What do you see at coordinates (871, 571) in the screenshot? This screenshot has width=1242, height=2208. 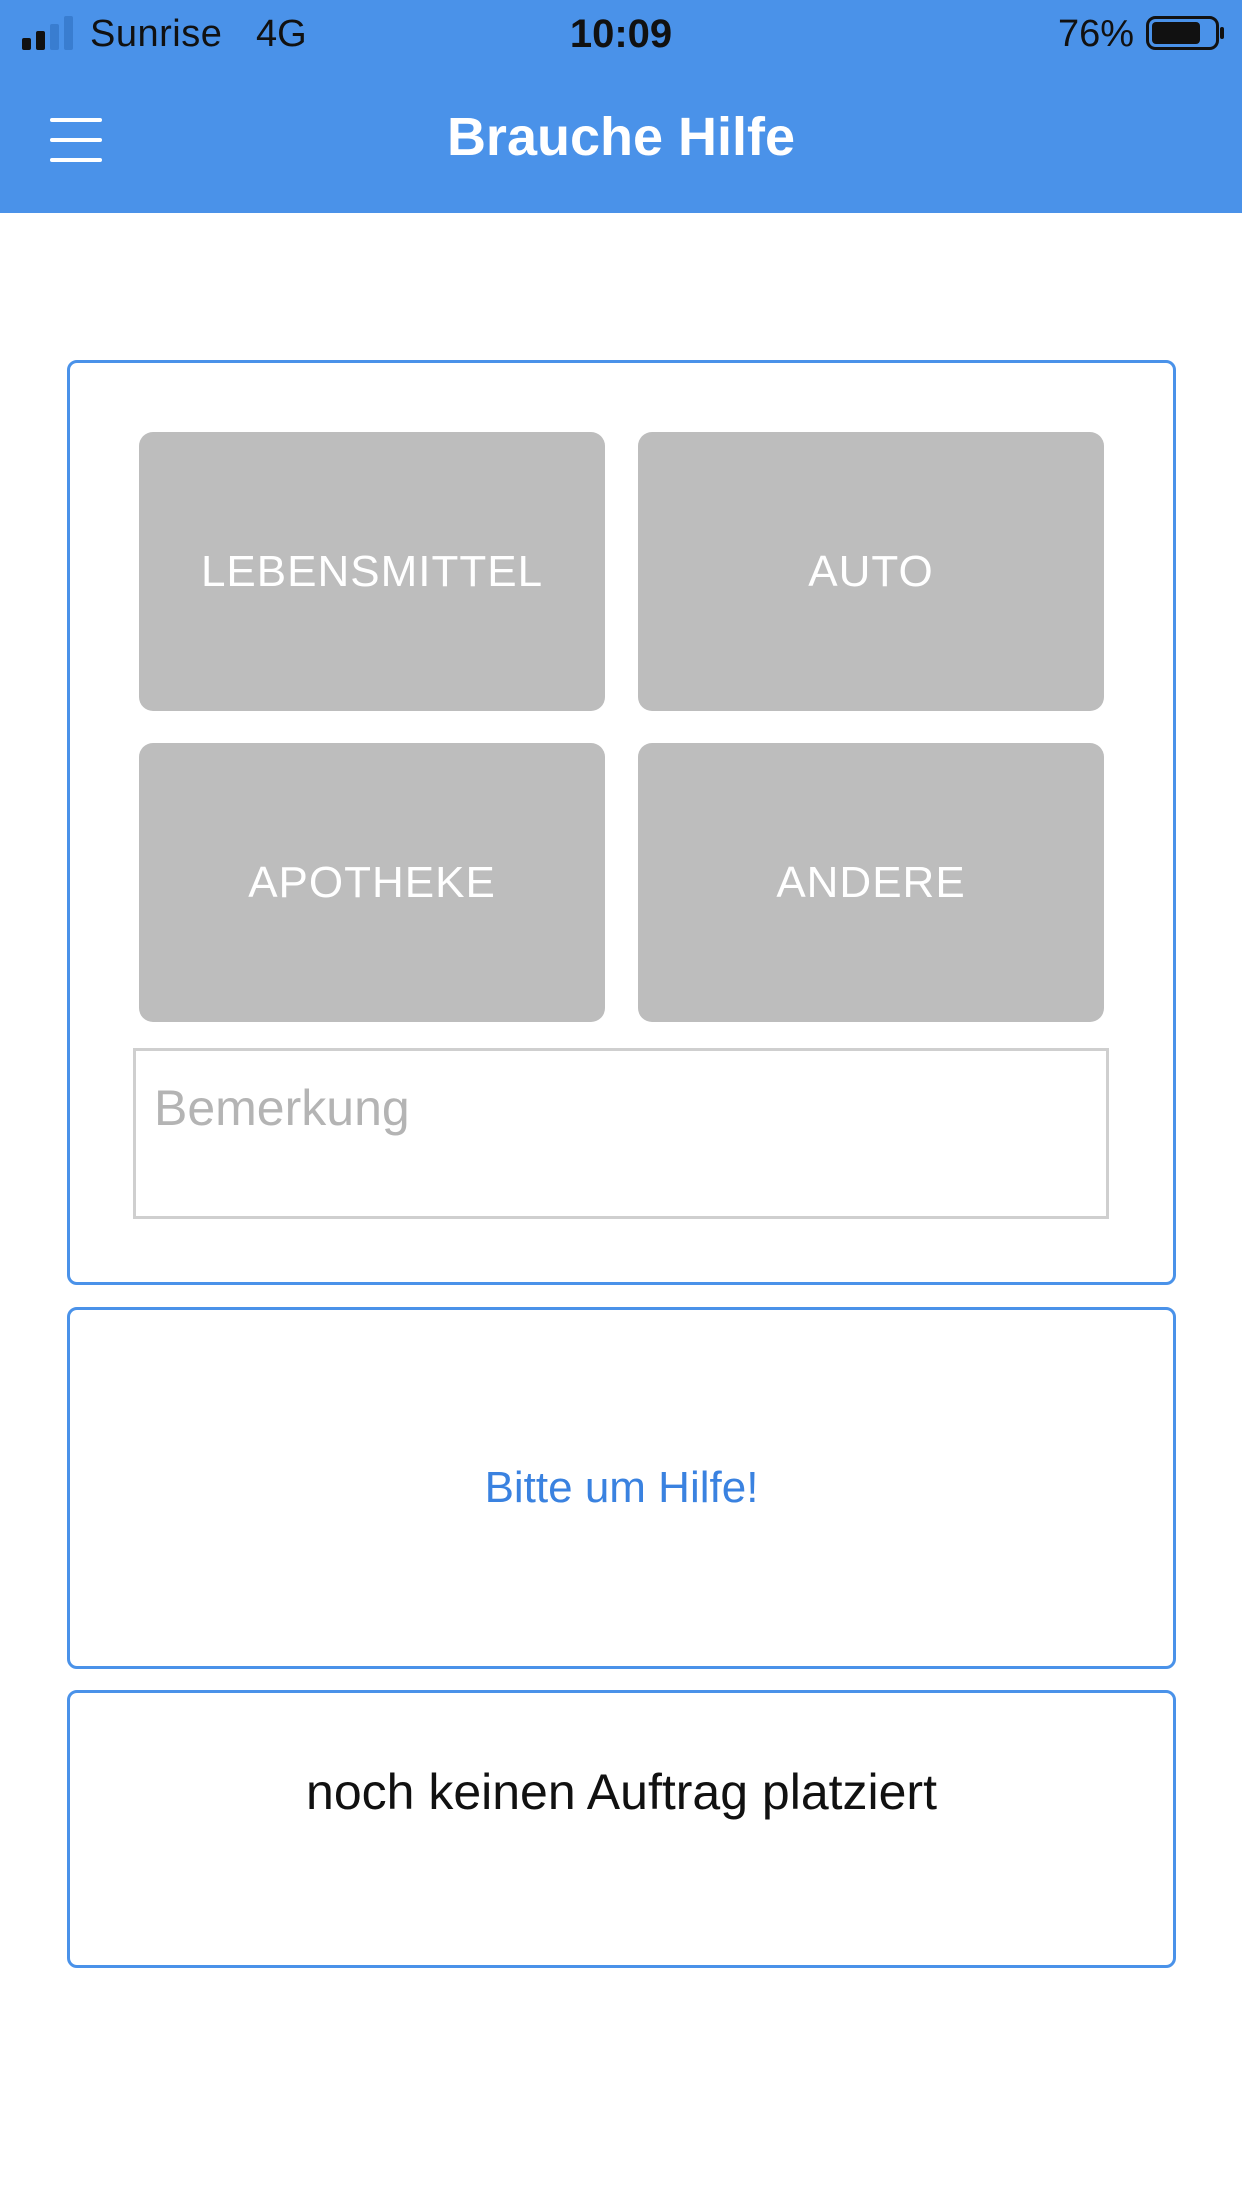 I see `category-button-auto: AUTO` at bounding box center [871, 571].